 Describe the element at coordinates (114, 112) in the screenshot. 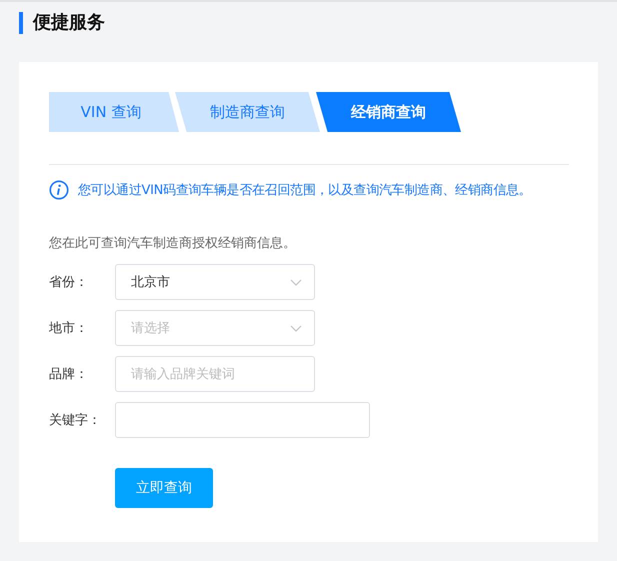

I see `tab: VIN 查询` at that location.